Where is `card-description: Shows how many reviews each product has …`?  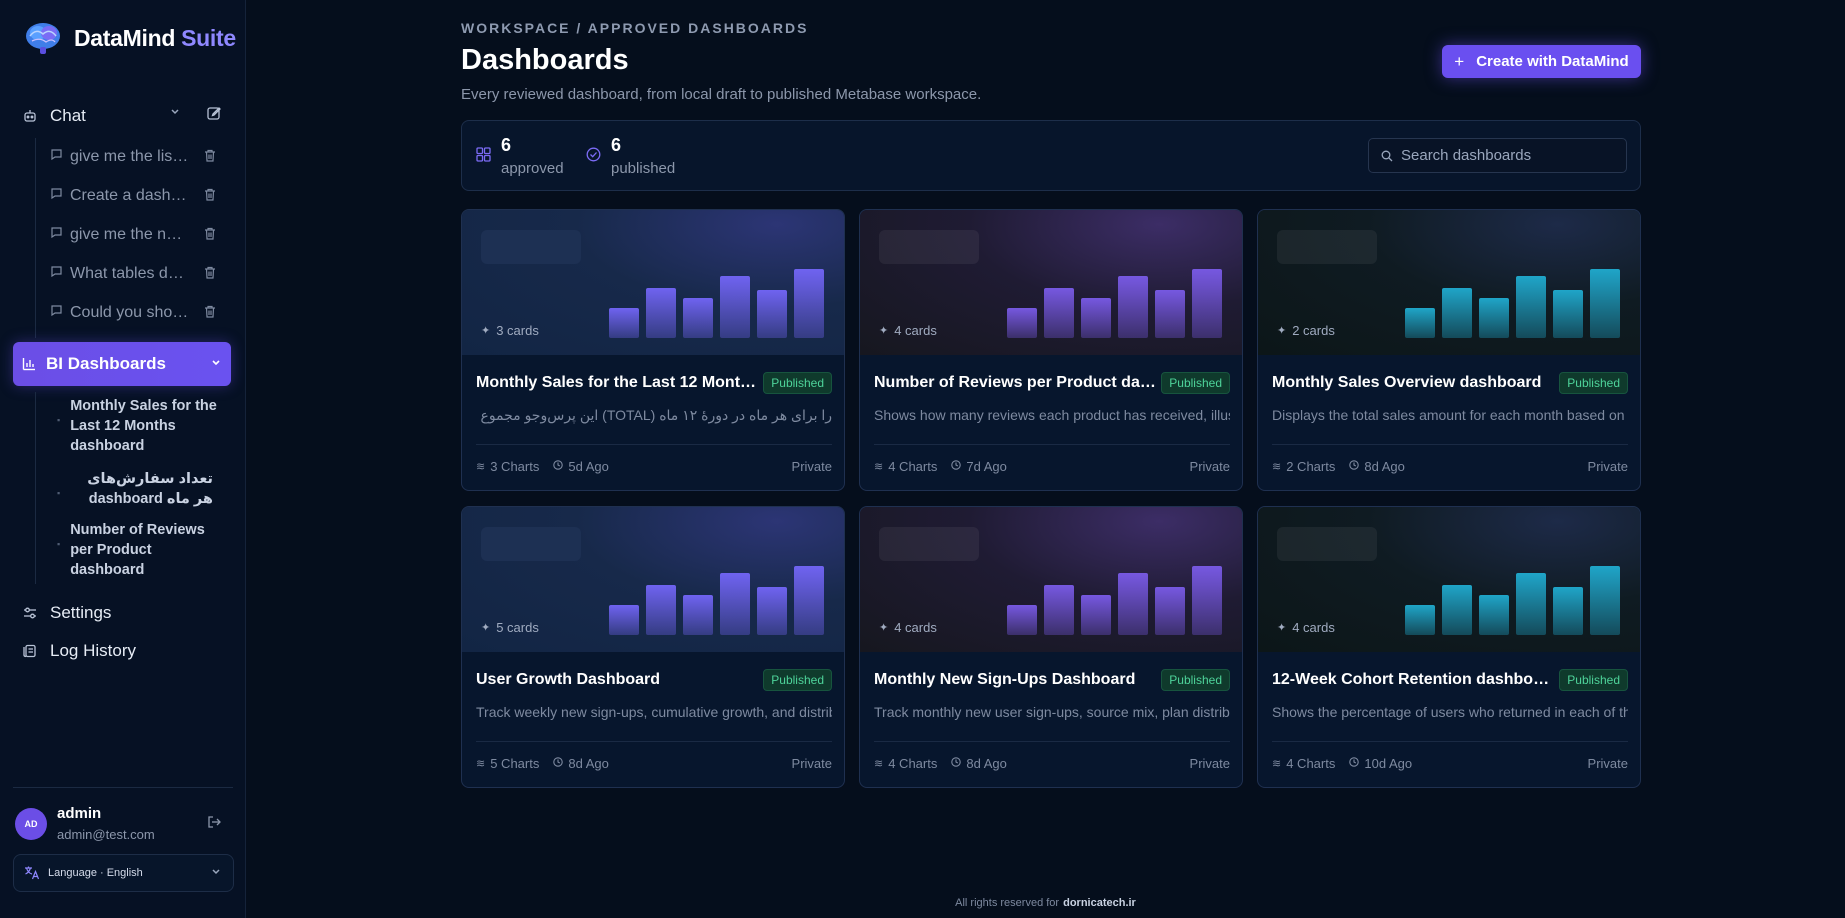
card-description: Shows how many reviews each product has … is located at coordinates (1052, 415).